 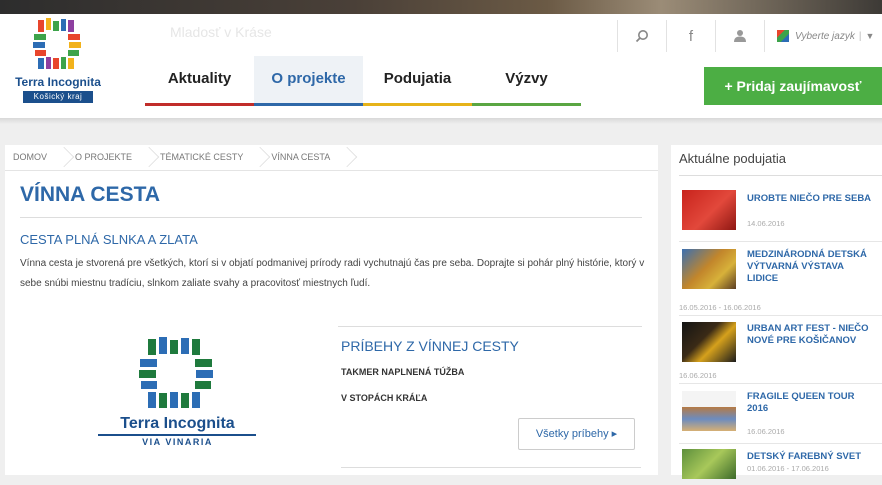 What do you see at coordinates (58, 97) in the screenshot?
I see `logo-region: Košický kraj` at bounding box center [58, 97].